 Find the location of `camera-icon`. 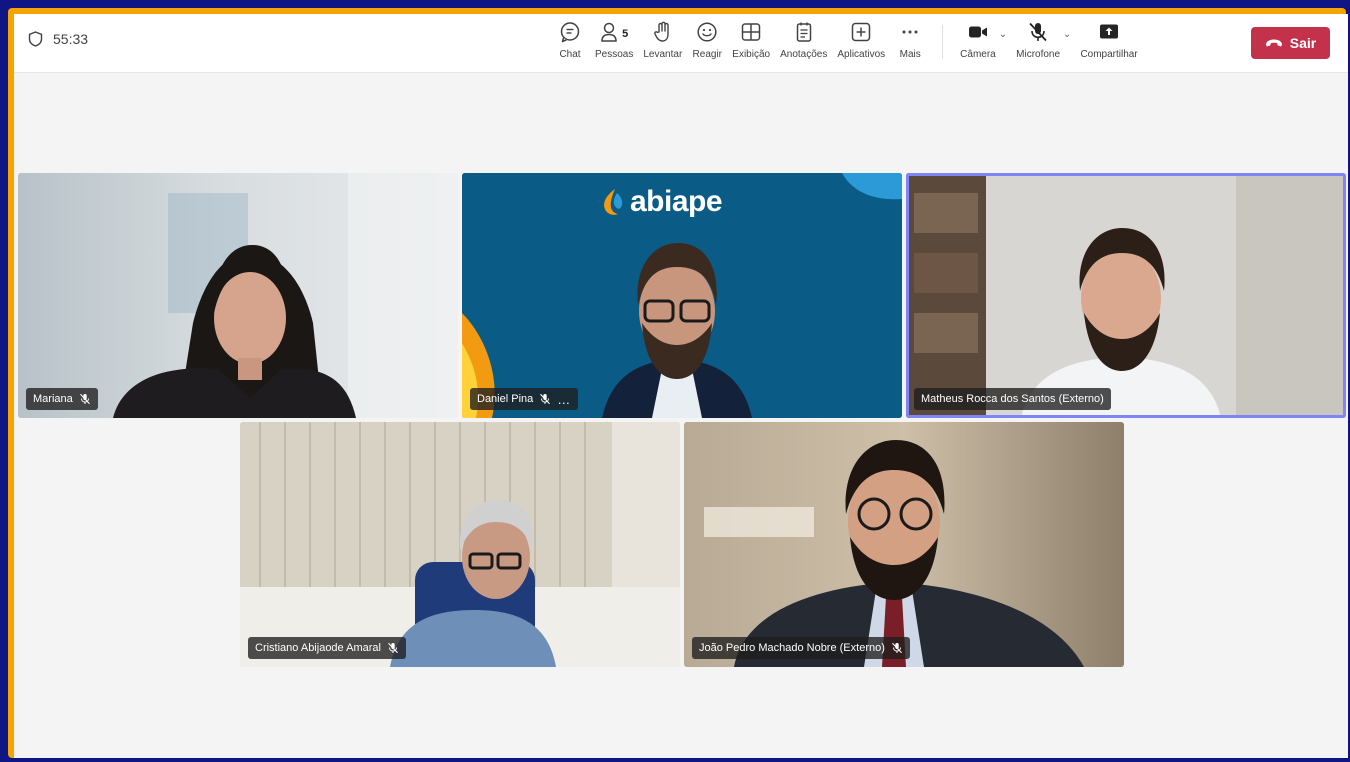

camera-icon is located at coordinates (978, 34).